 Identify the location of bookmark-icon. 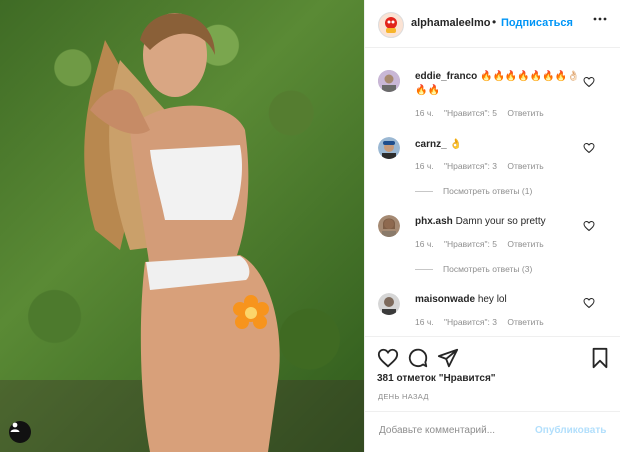
(600, 358).